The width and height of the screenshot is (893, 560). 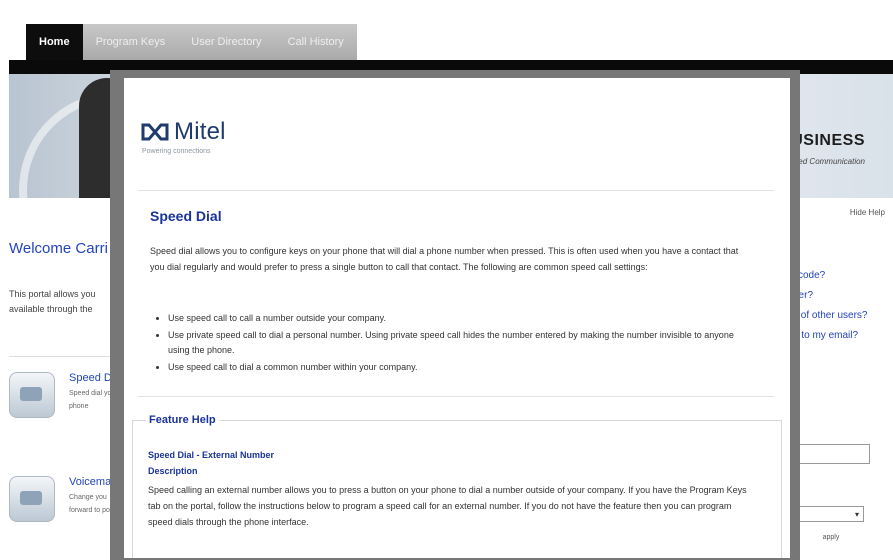 I want to click on feature-help-subtitle: Speed Dial - External Number, so click(x=211, y=455).